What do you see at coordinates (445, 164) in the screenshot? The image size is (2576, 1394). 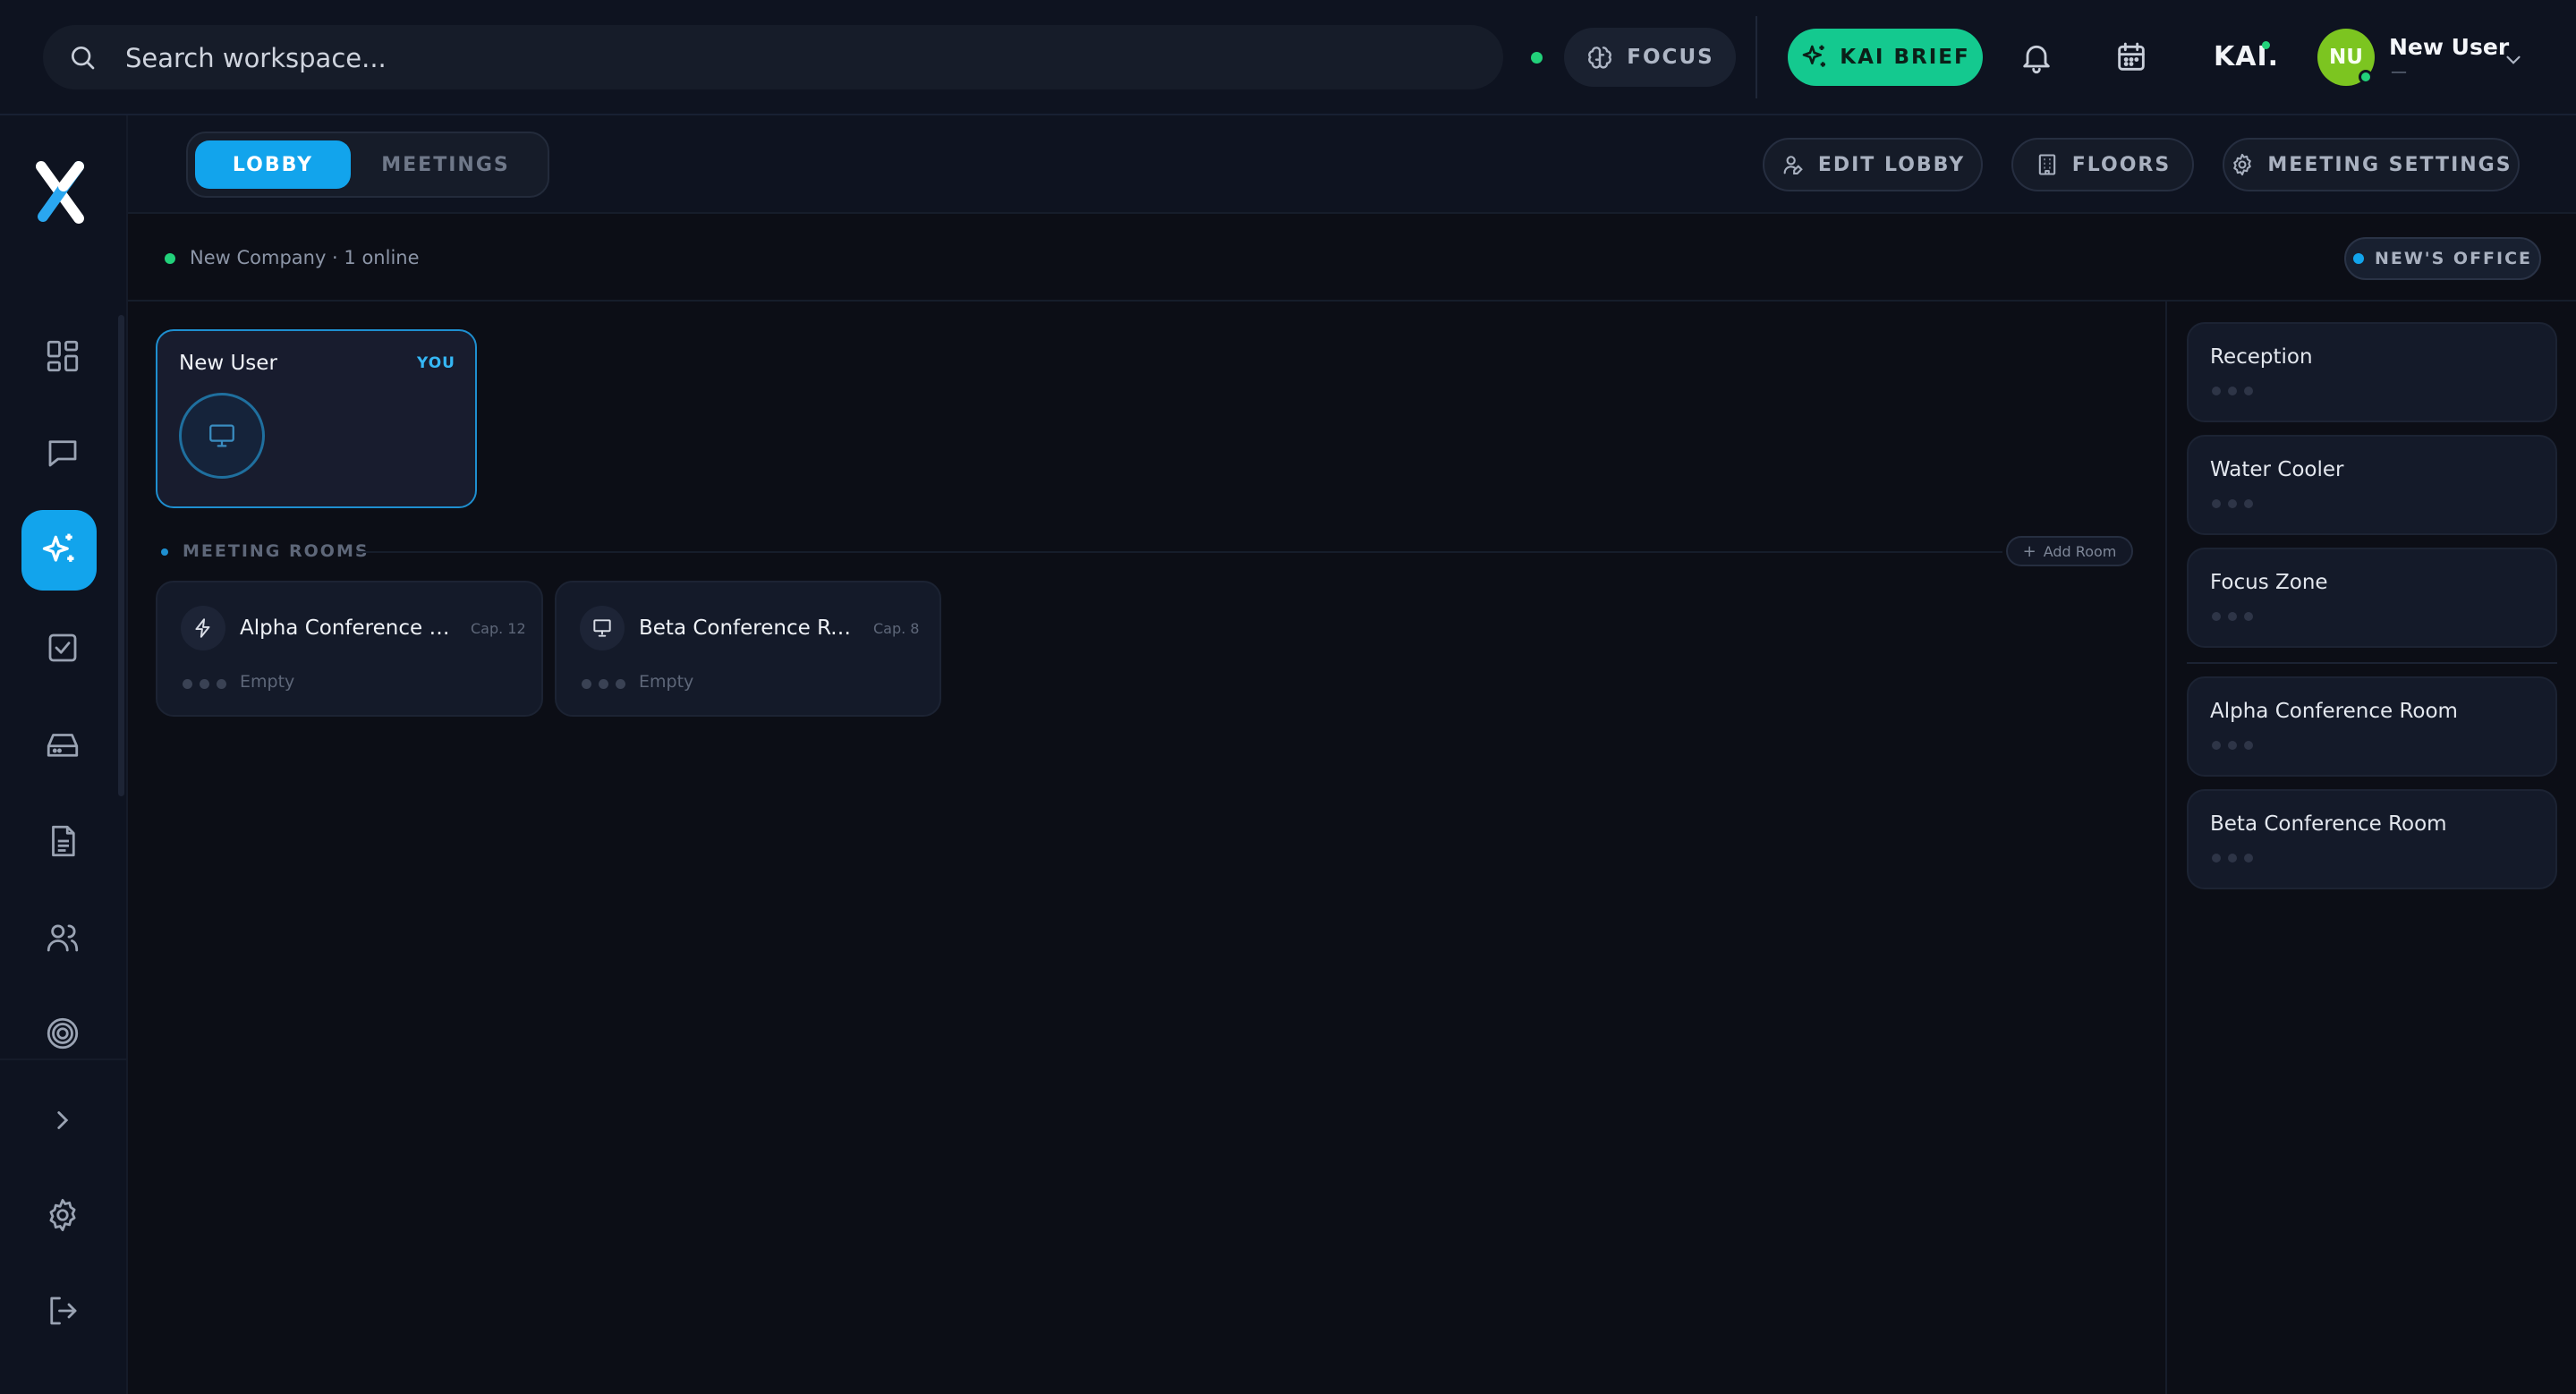 I see `tab-meetings: MEETINGS` at bounding box center [445, 164].